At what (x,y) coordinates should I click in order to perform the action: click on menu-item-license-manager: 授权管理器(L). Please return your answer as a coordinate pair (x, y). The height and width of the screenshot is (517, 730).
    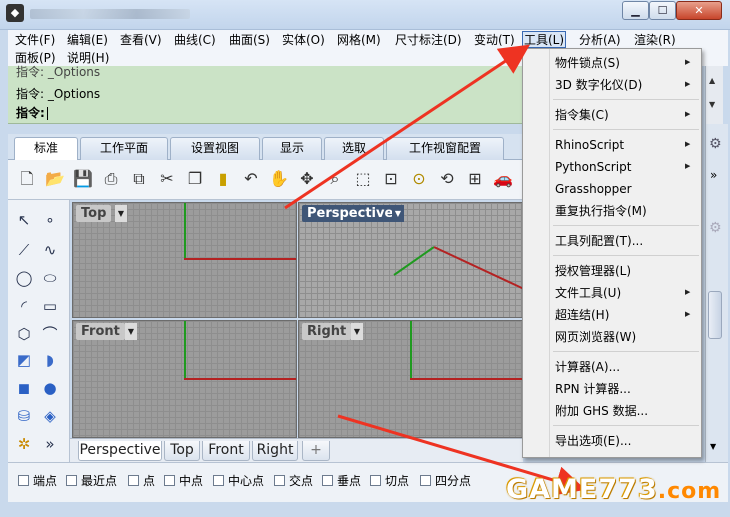
    Looking at the image, I should click on (625, 271).